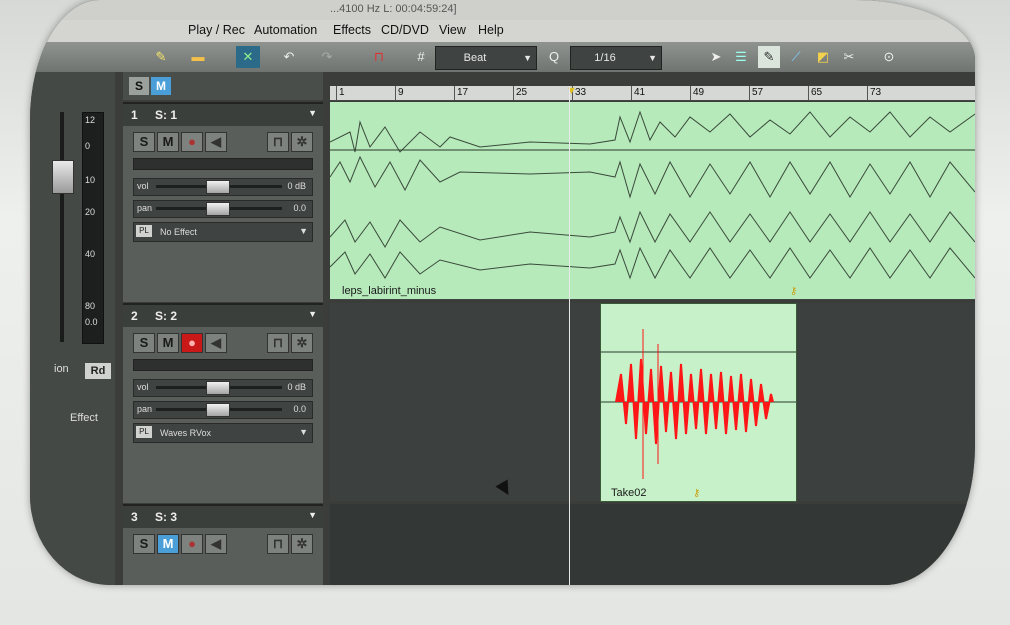  What do you see at coordinates (393, 9) in the screenshot?
I see `window-title: ...4100 Hz L: 00:04:59:24]` at bounding box center [393, 9].